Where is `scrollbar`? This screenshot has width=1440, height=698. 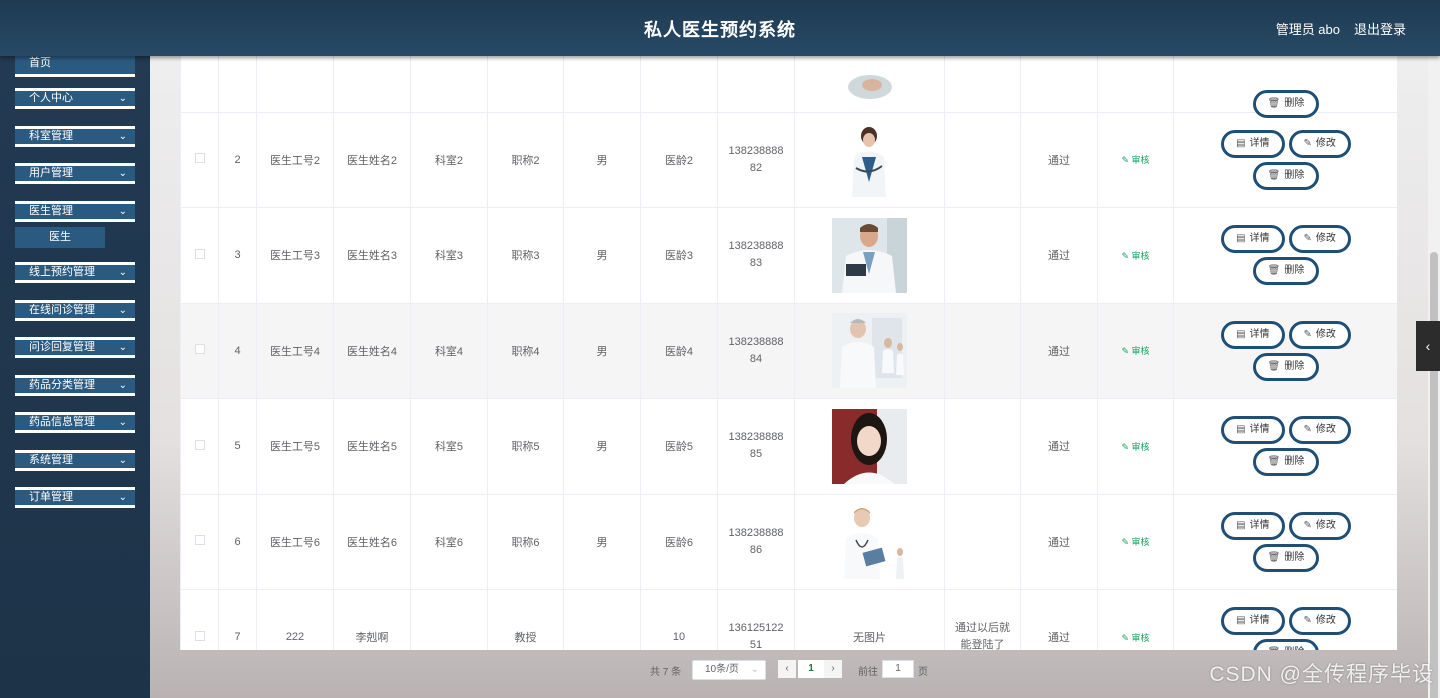 scrollbar is located at coordinates (1434, 377).